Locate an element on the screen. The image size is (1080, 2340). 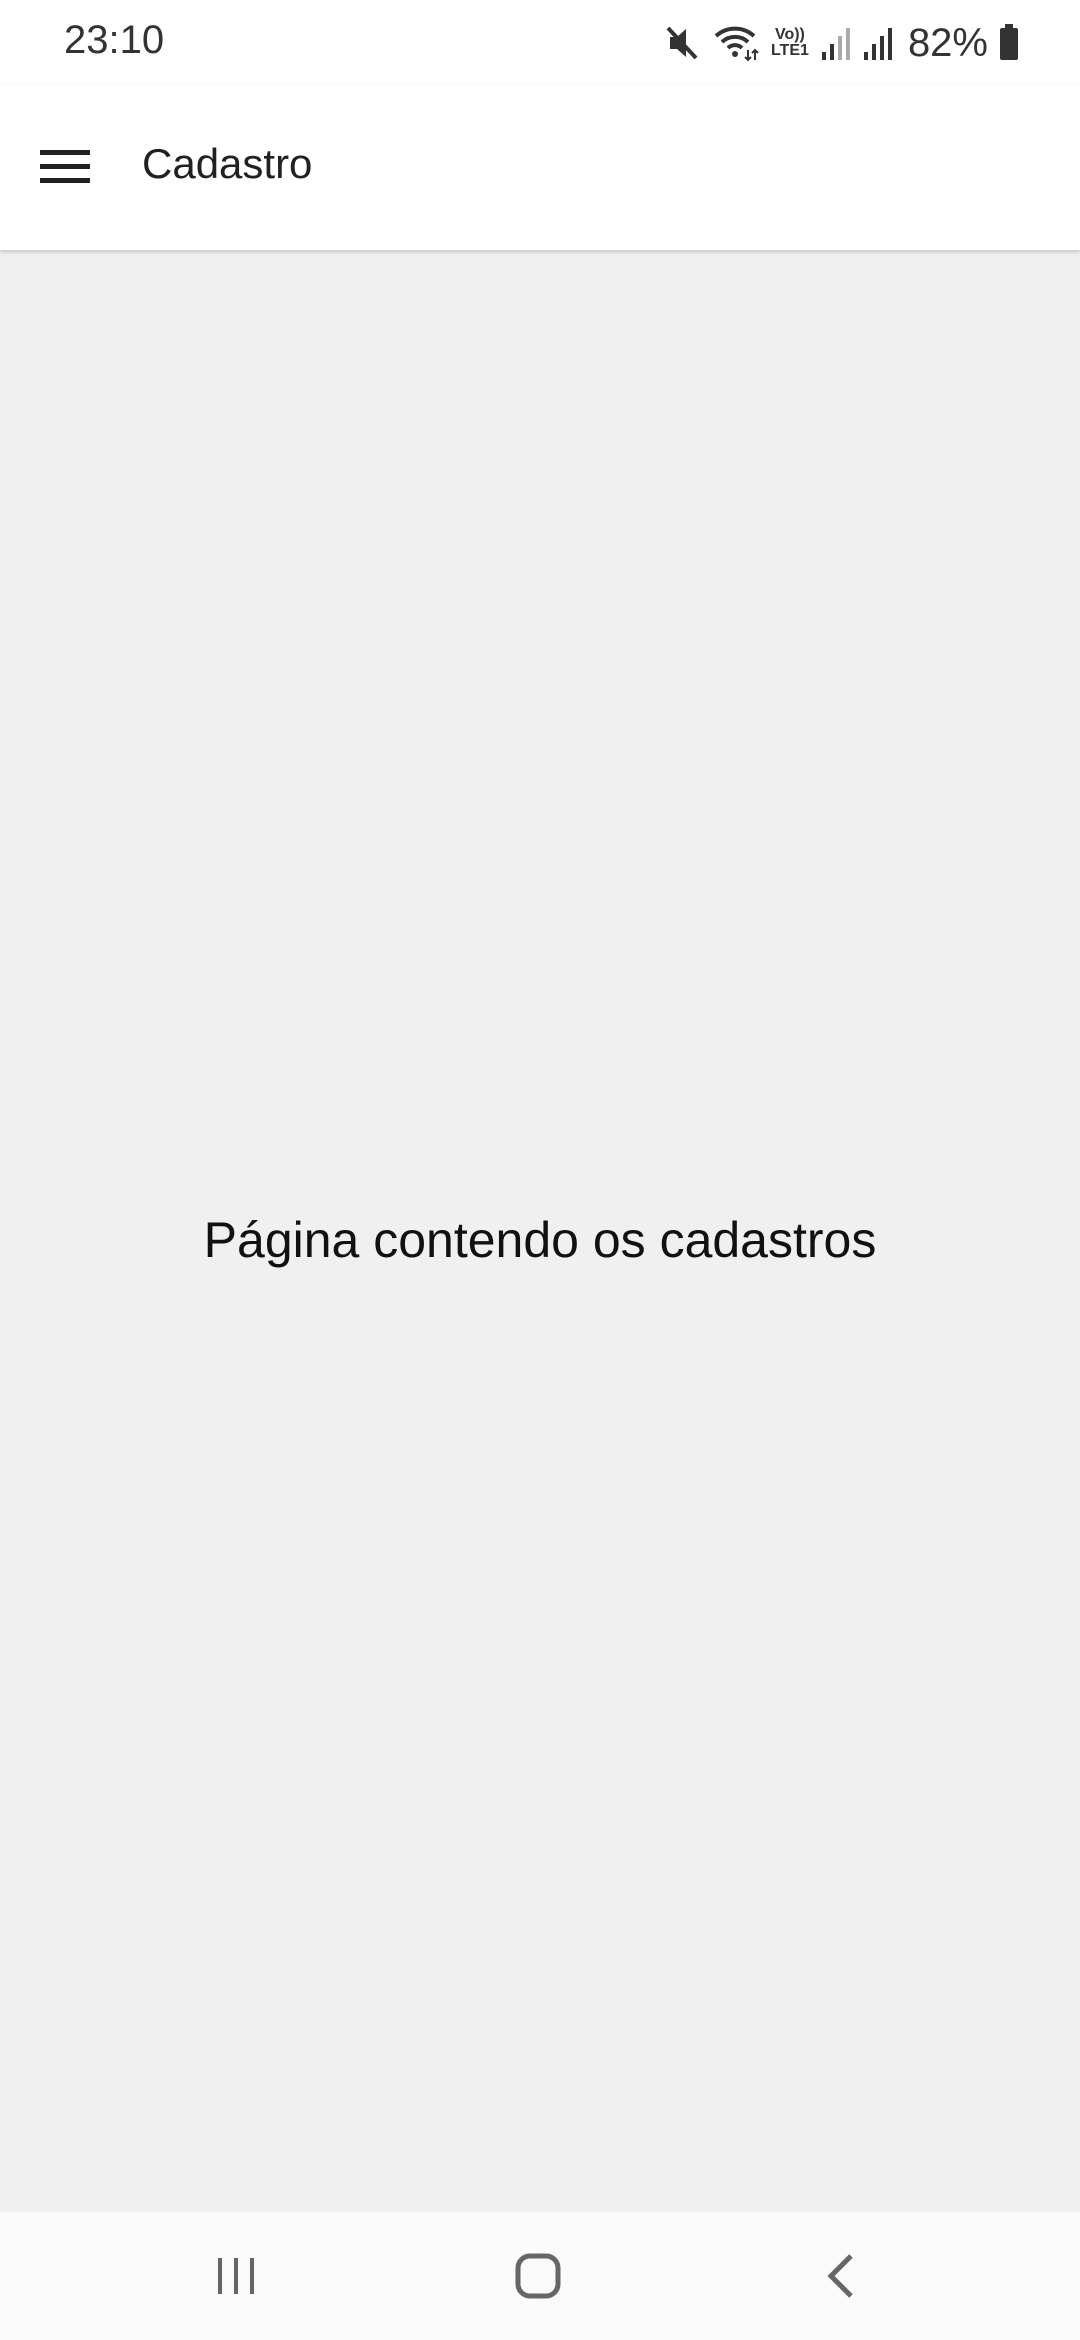
battery-percent: 82% is located at coordinates (947, 42).